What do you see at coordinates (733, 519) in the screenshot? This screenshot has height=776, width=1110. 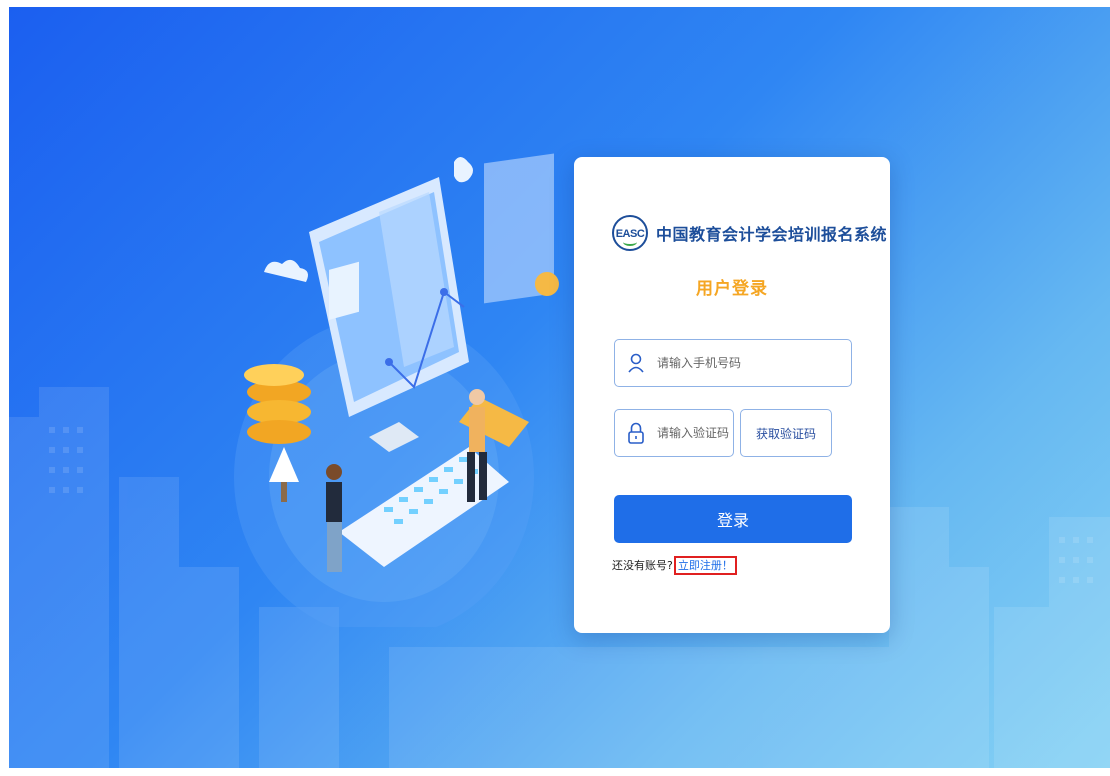 I see `login-button: 登录` at bounding box center [733, 519].